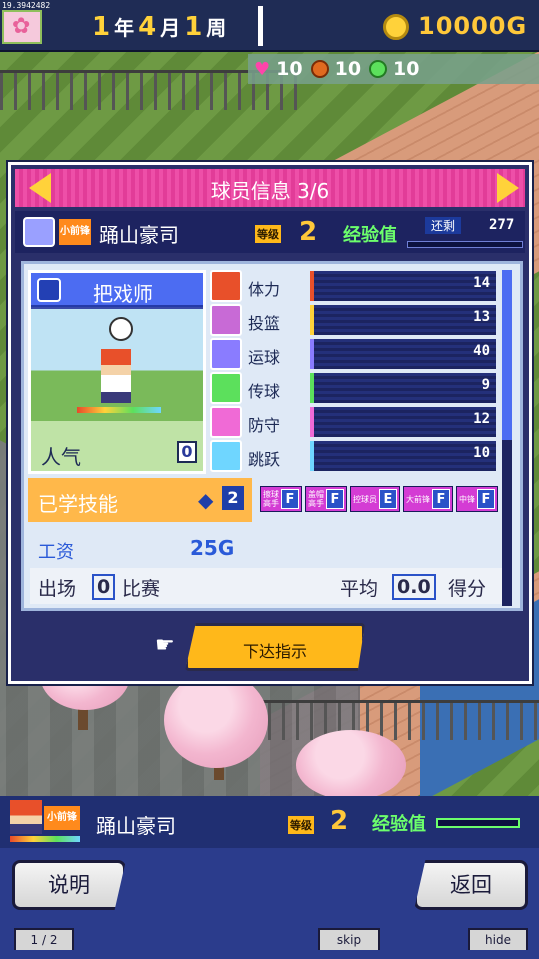  I want to click on skill-chip: 擦球 高手 F, so click(281, 499).